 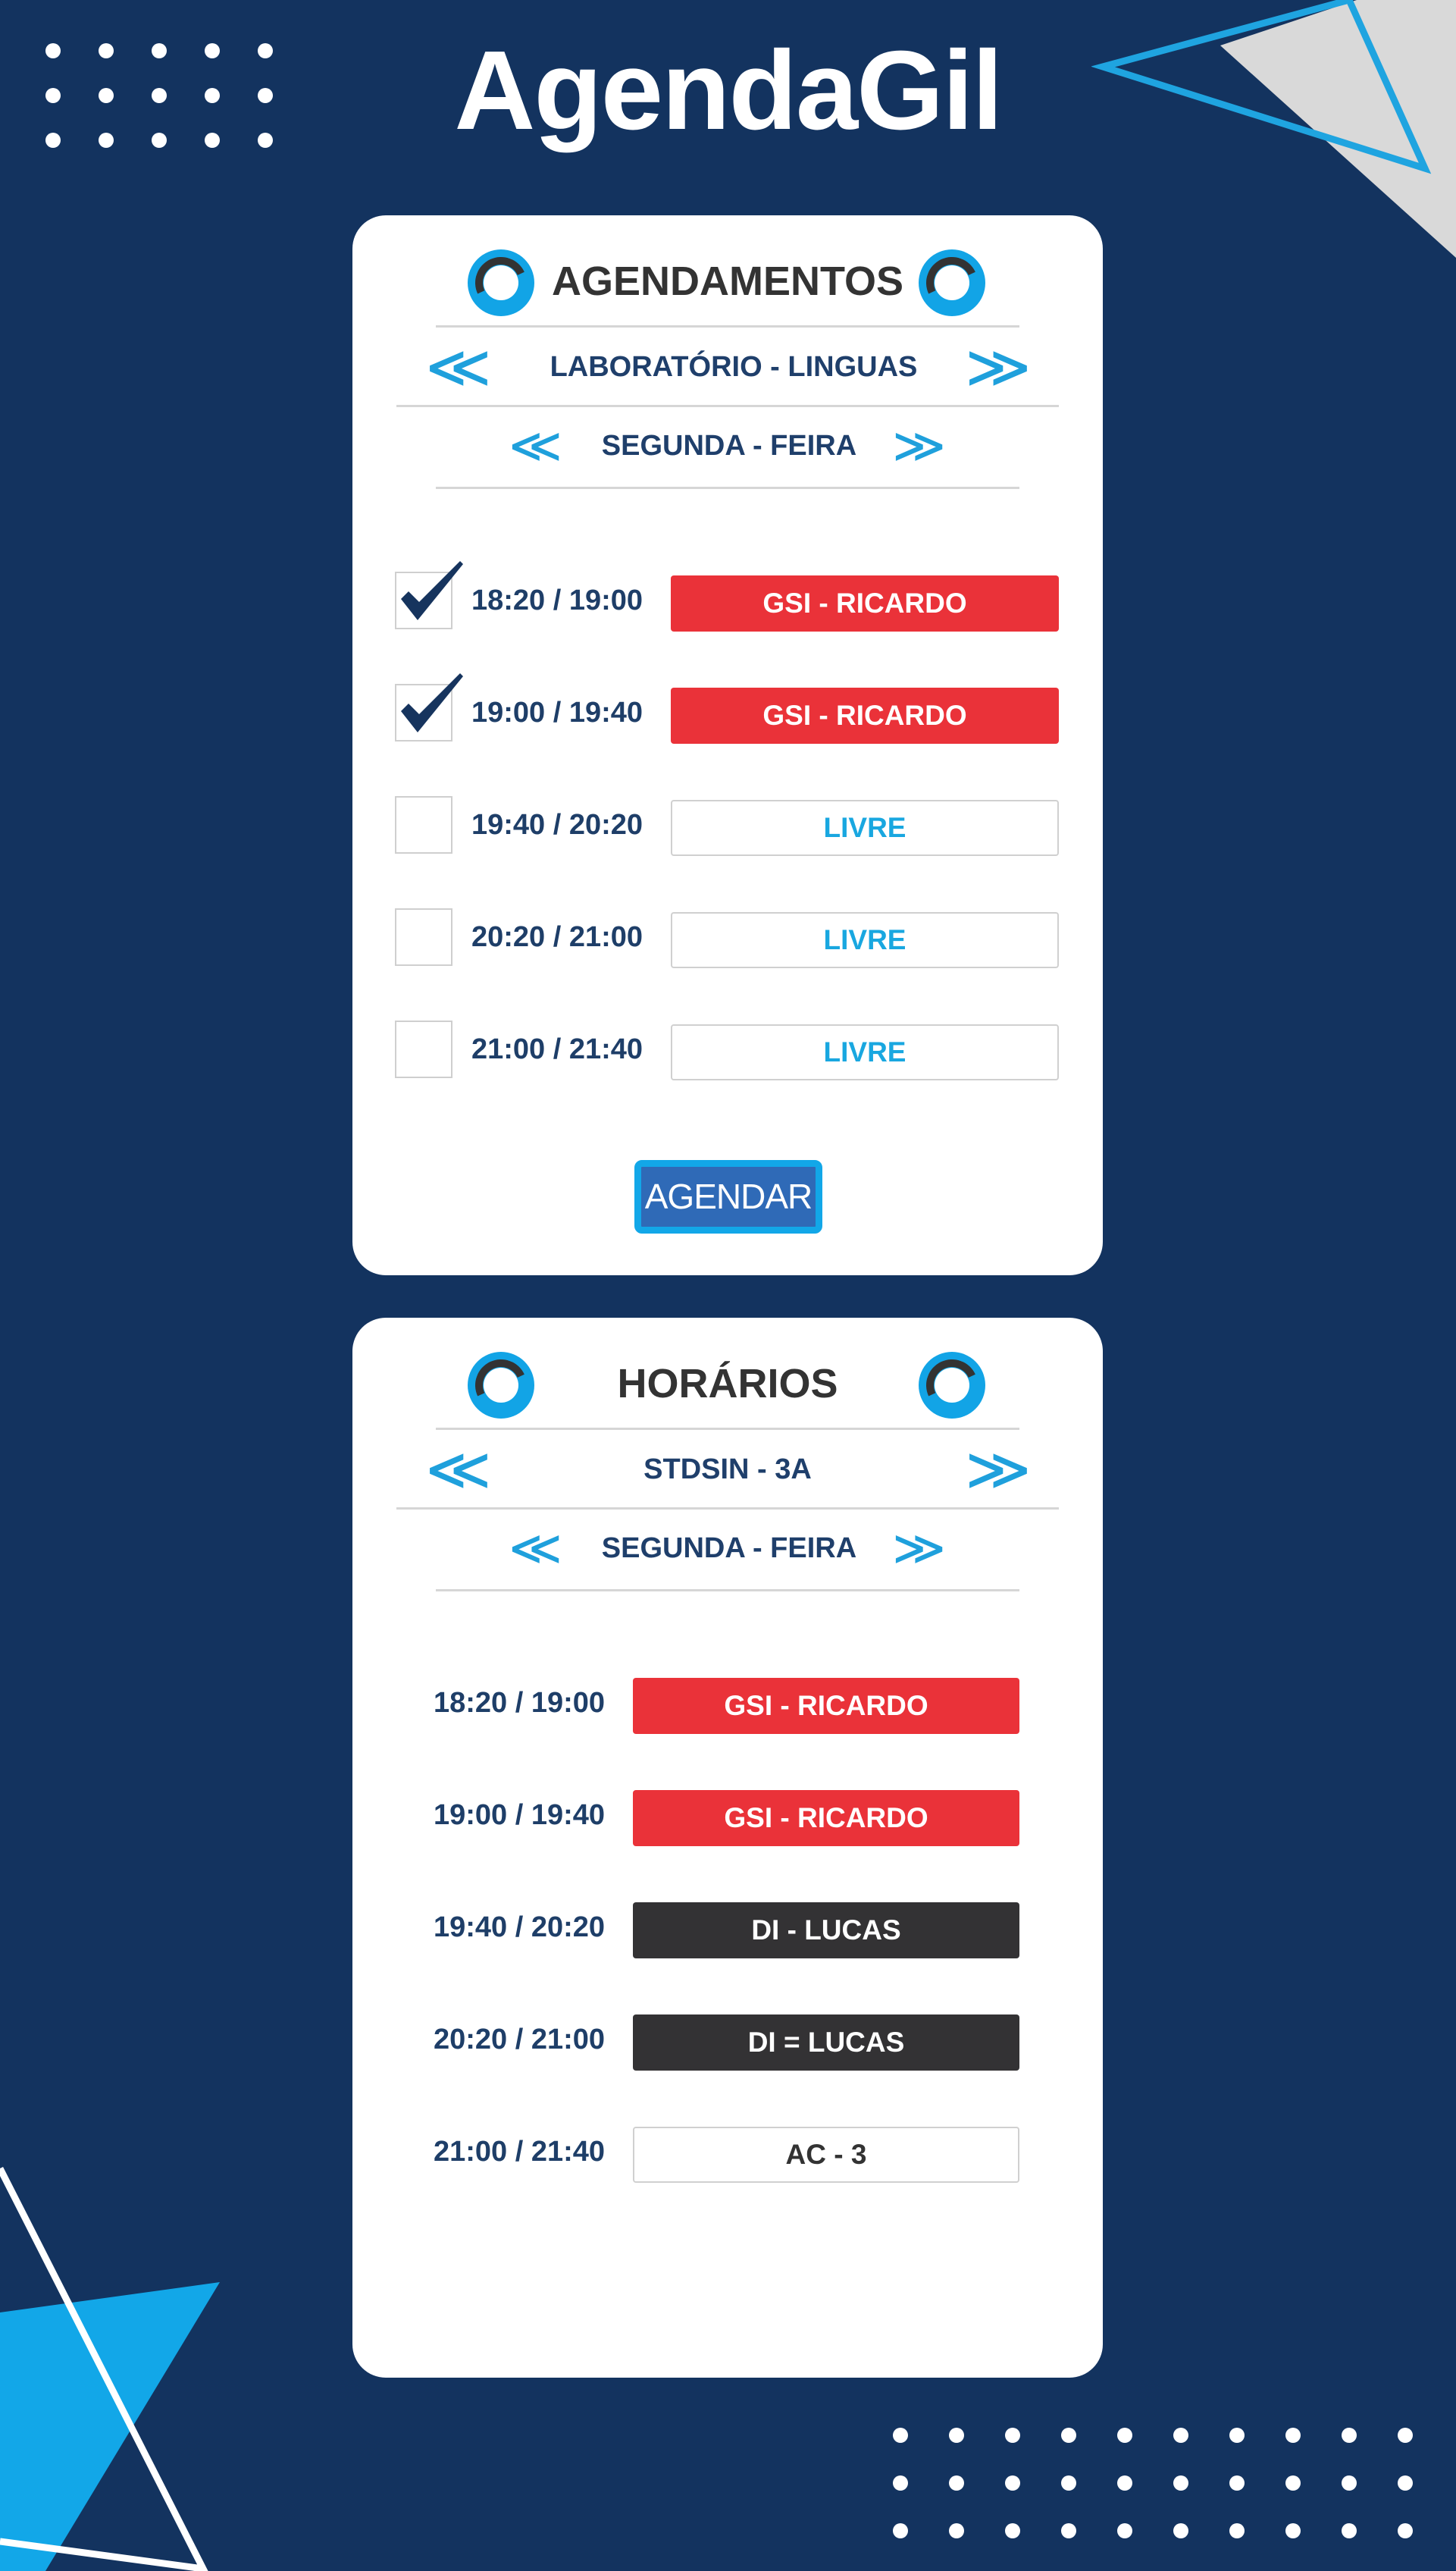 What do you see at coordinates (520, 1927) in the screenshot?
I see `schedule-time: 19:40 / 20:20` at bounding box center [520, 1927].